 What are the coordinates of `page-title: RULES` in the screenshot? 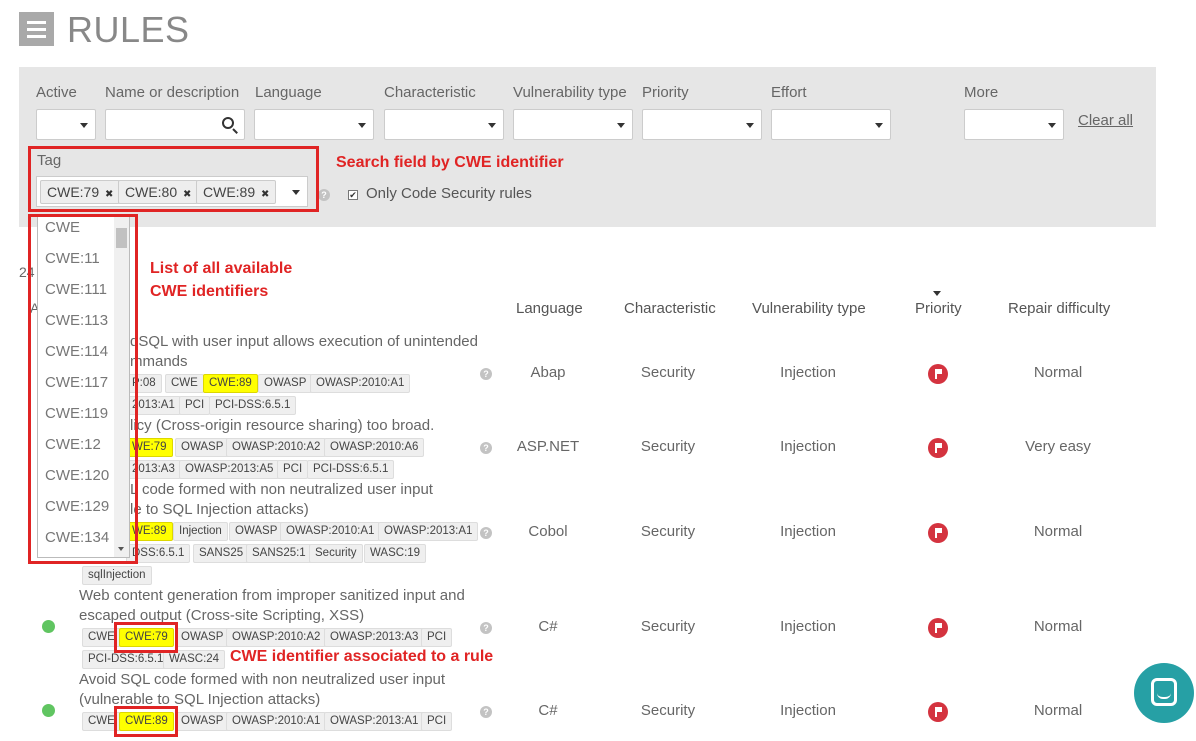 It's located at (128, 29).